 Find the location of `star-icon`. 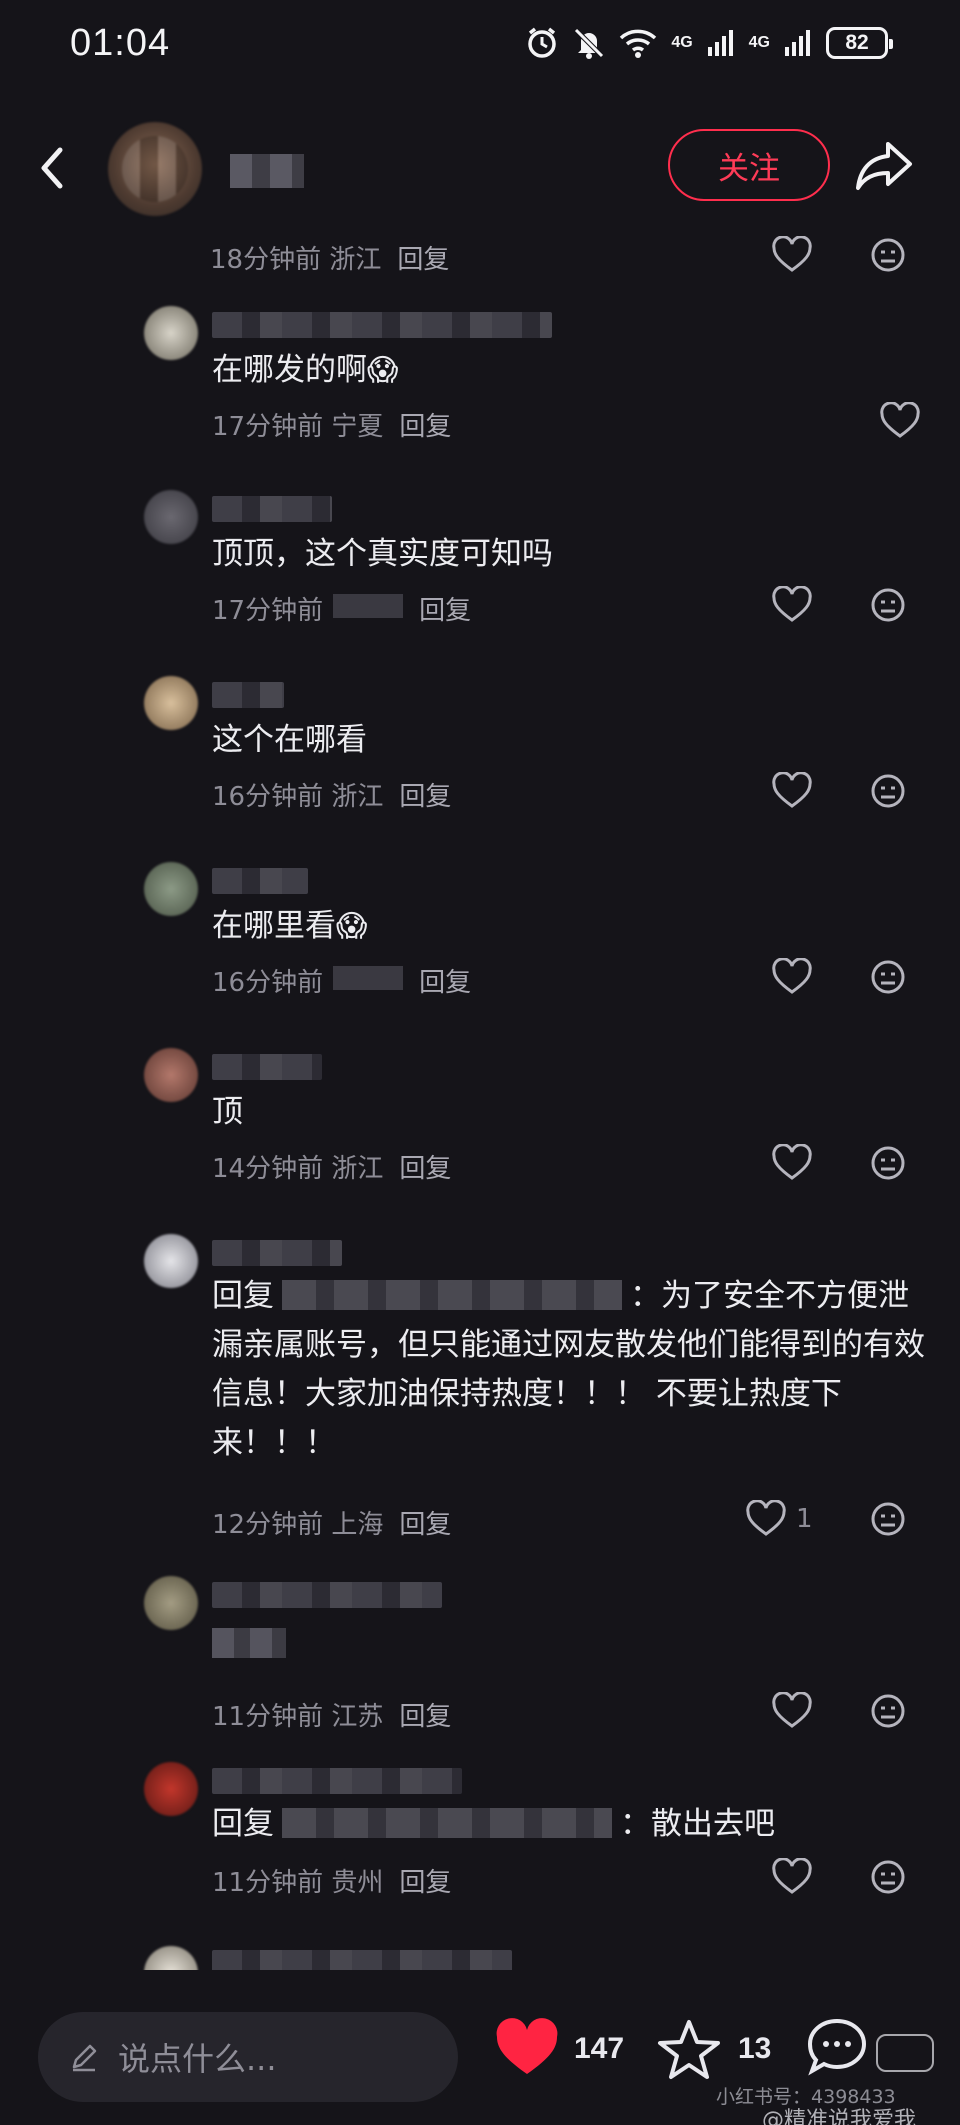

star-icon is located at coordinates (689, 2050).